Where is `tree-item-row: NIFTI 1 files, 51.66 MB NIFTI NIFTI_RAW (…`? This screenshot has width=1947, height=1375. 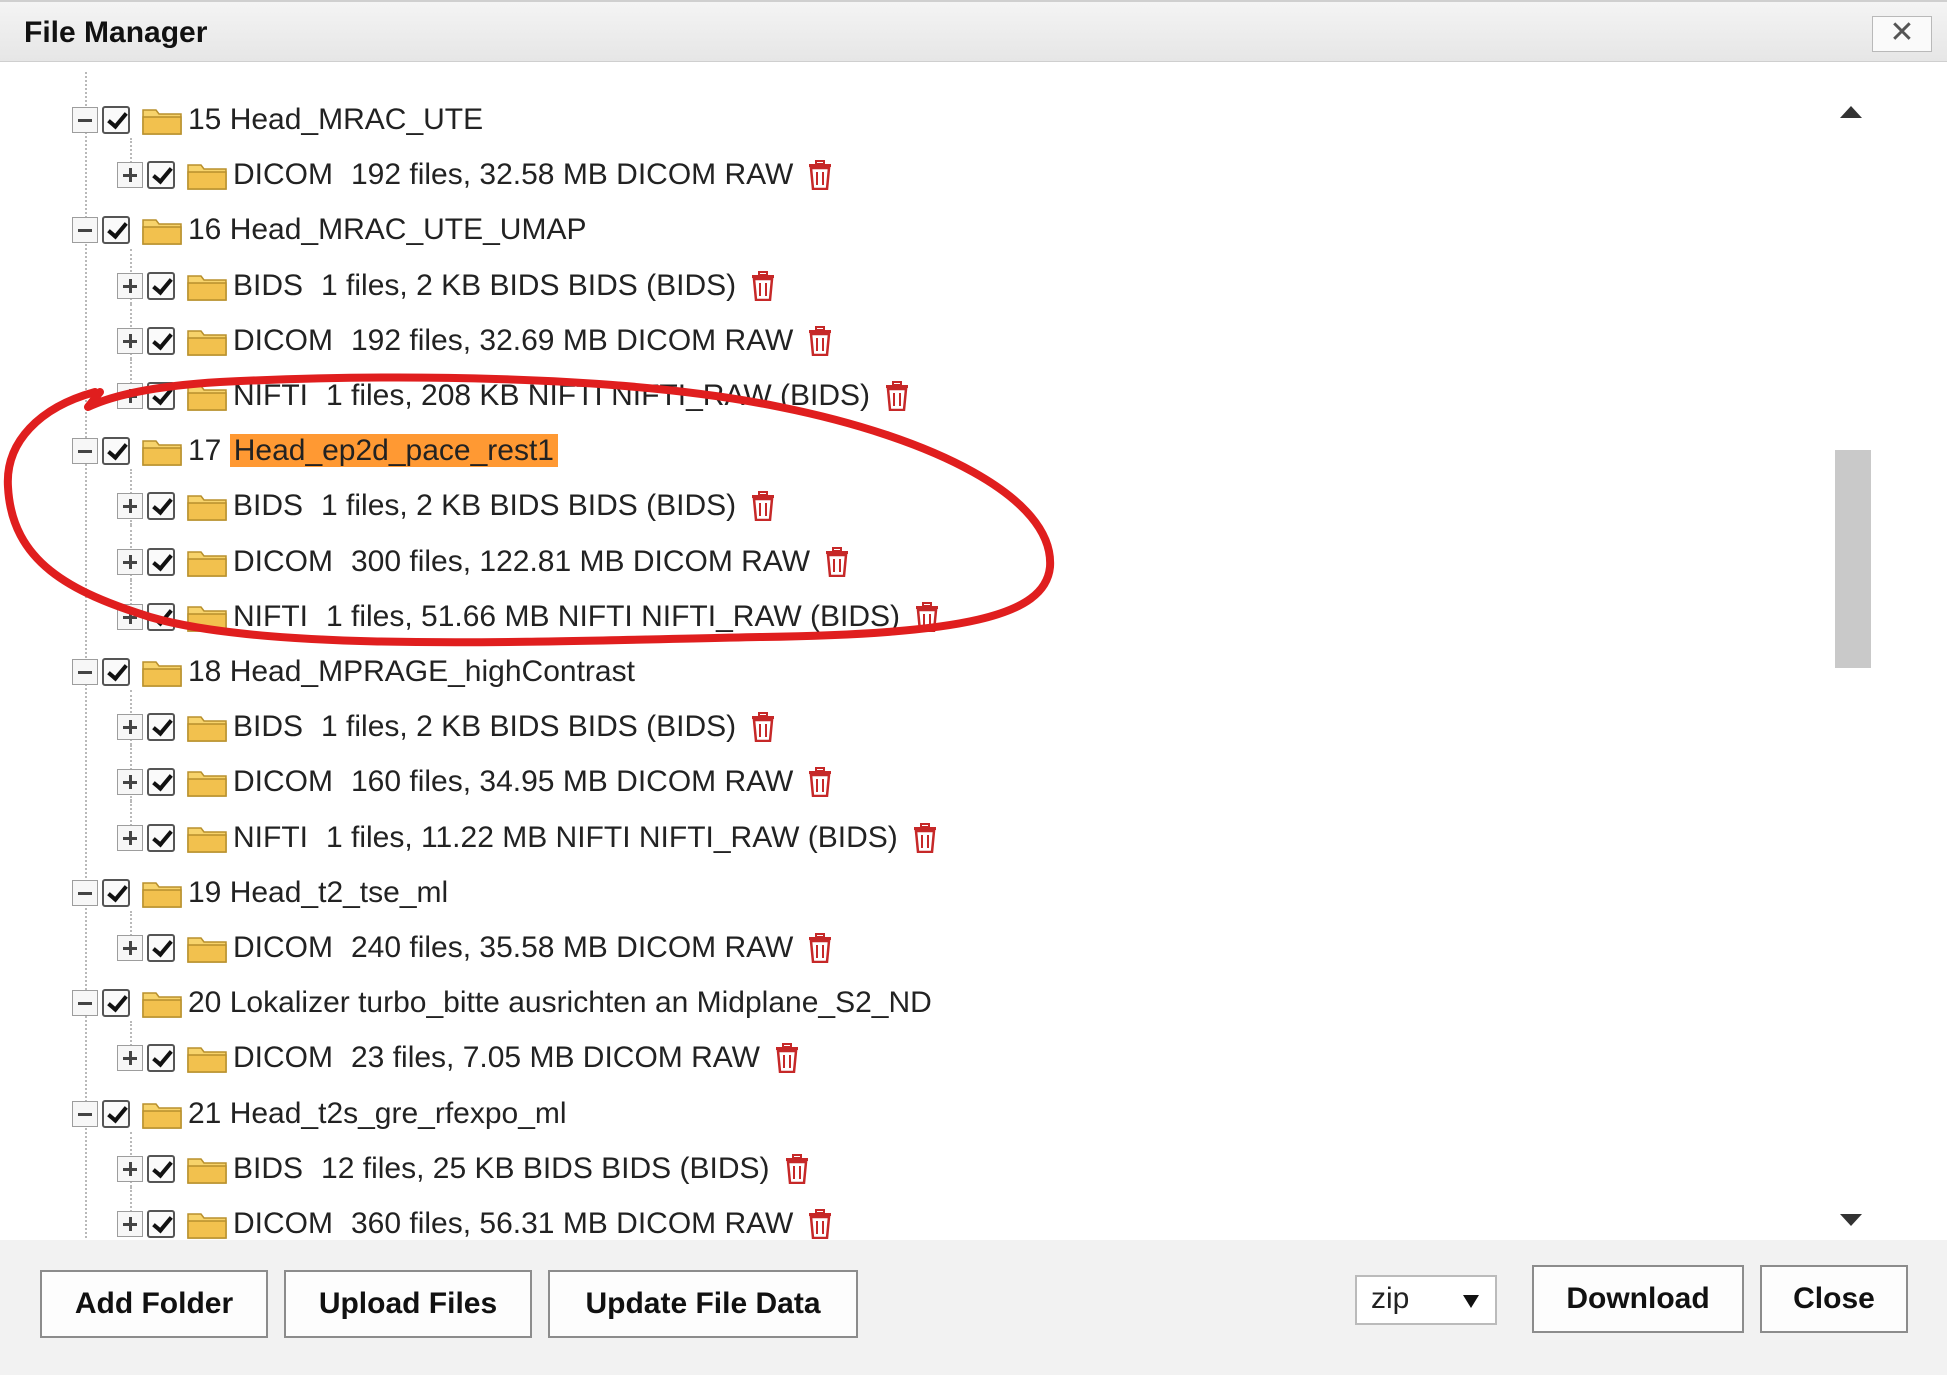
tree-item-row: NIFTI 1 files, 51.66 MB NIFTI NIFTI_RAW (… is located at coordinates (528, 617).